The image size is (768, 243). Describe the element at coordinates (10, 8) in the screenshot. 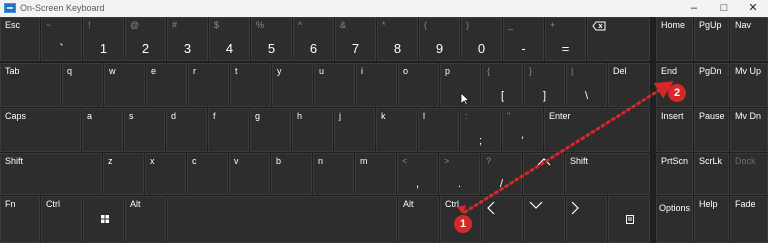

I see `keyboard-app-icon` at that location.